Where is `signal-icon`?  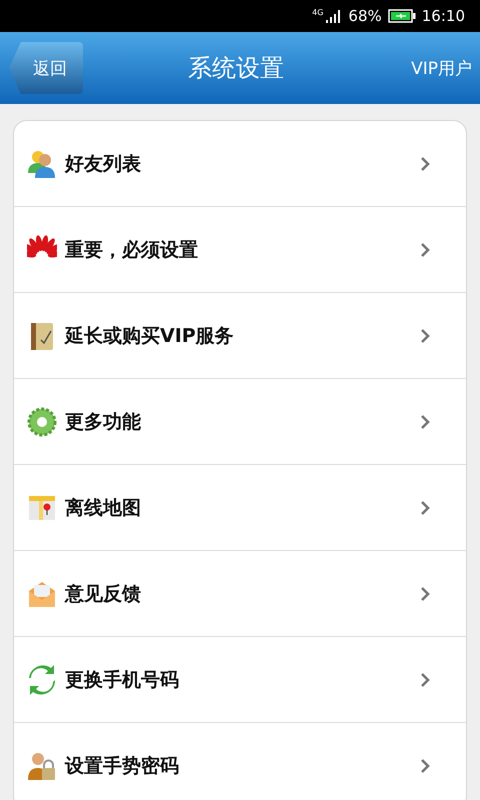 signal-icon is located at coordinates (333, 16).